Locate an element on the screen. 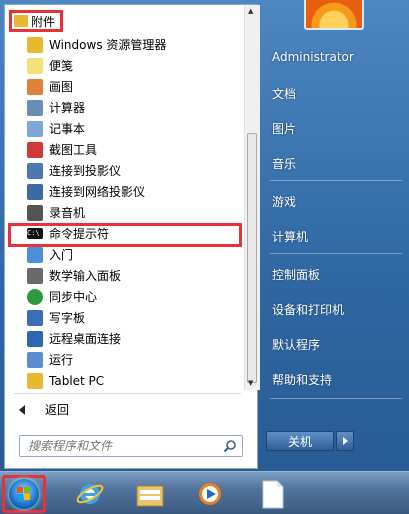 This screenshot has width=409, height=514. scrollbar: ▲ ▼ is located at coordinates (252, 197).